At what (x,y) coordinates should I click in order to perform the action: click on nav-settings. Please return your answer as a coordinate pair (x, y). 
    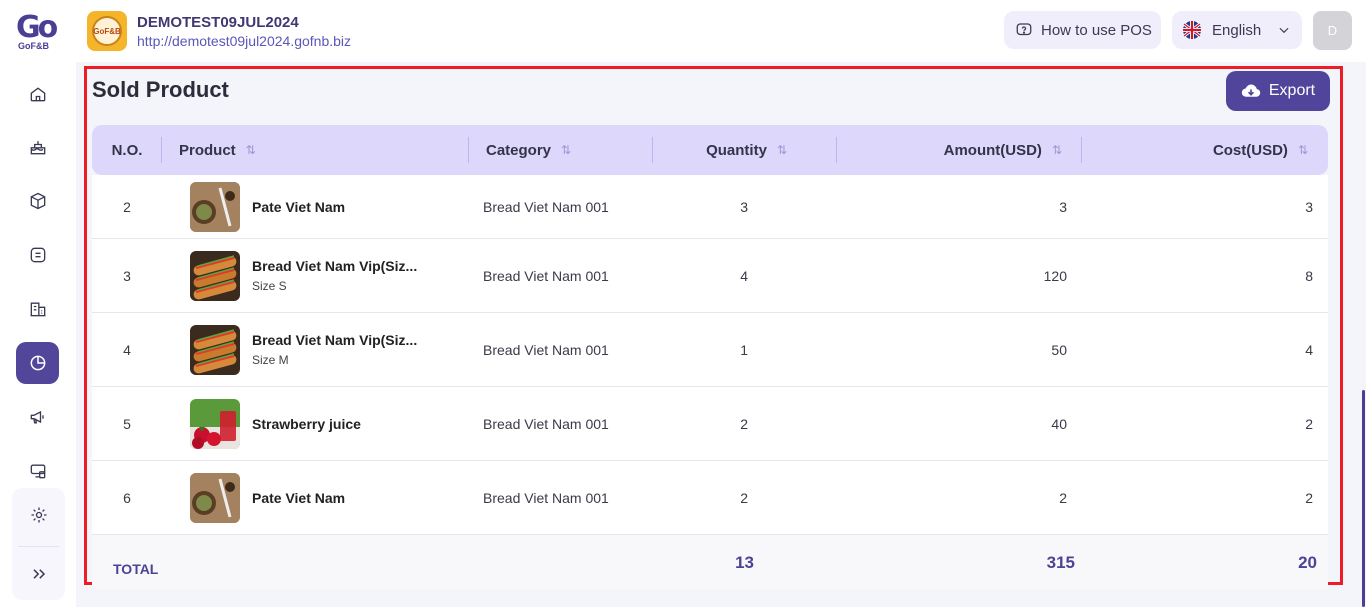
    Looking at the image, I should click on (38, 515).